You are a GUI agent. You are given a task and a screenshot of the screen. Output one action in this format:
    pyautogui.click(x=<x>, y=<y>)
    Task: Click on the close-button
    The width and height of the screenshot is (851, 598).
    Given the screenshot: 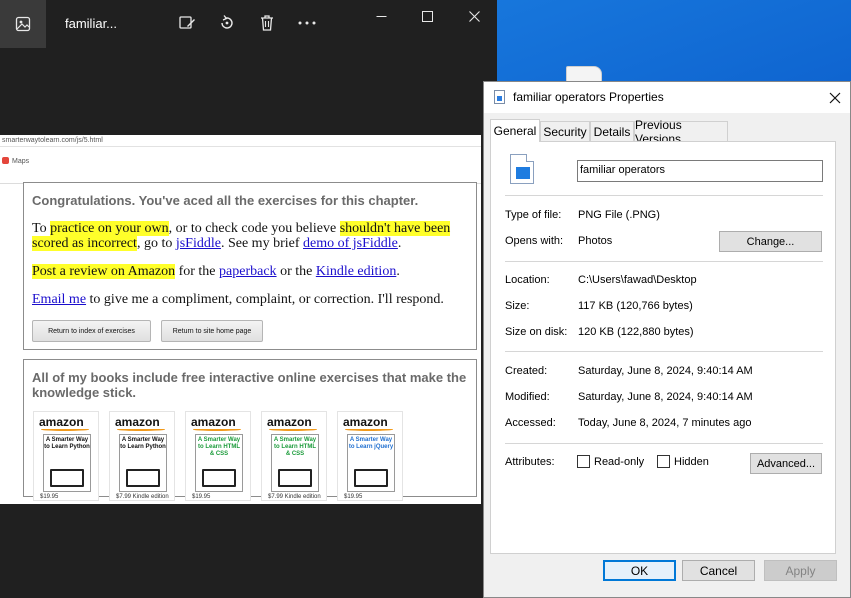 What is the action you would take?
    pyautogui.click(x=474, y=16)
    